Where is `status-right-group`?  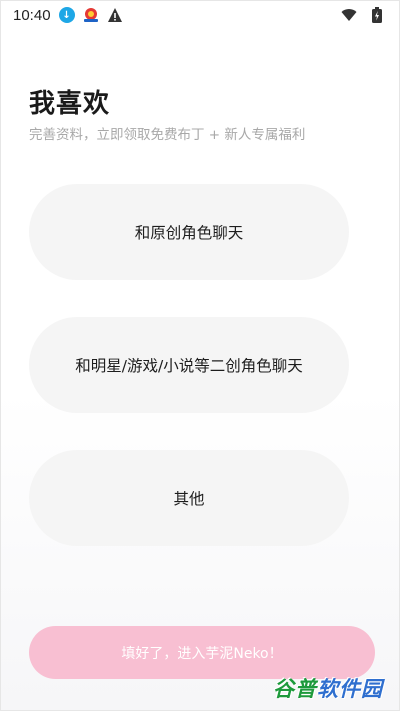
status-right-group is located at coordinates (365, 15).